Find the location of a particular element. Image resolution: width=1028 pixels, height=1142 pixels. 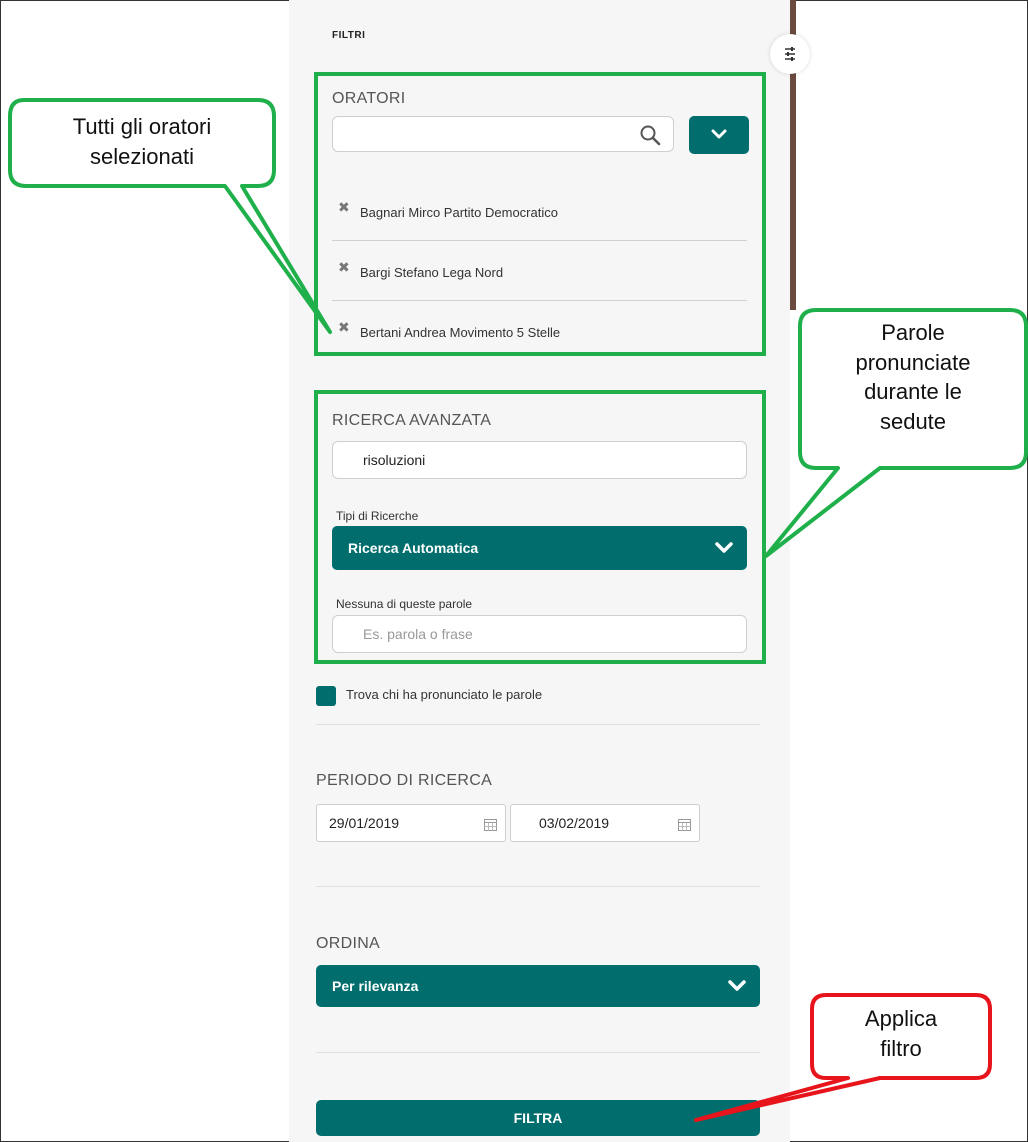

applica-callout-text: Applica filtro is located at coordinates (901, 1033).